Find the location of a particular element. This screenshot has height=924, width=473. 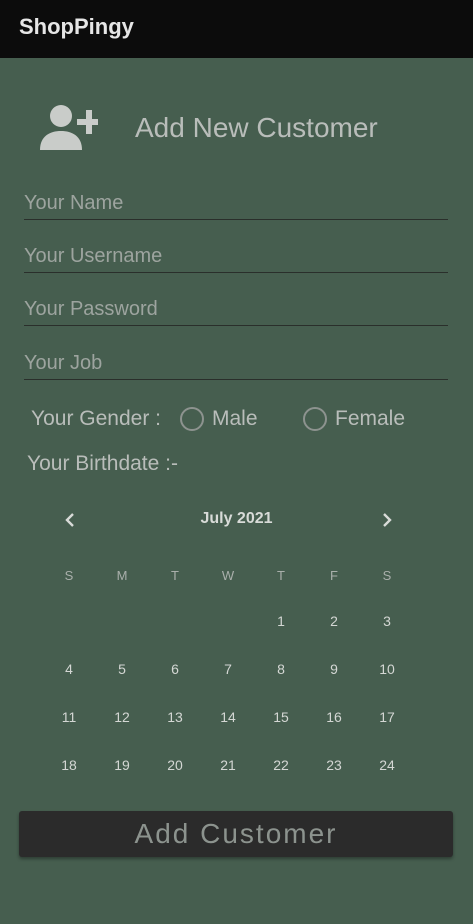

calendar-day: 8 is located at coordinates (281, 669).